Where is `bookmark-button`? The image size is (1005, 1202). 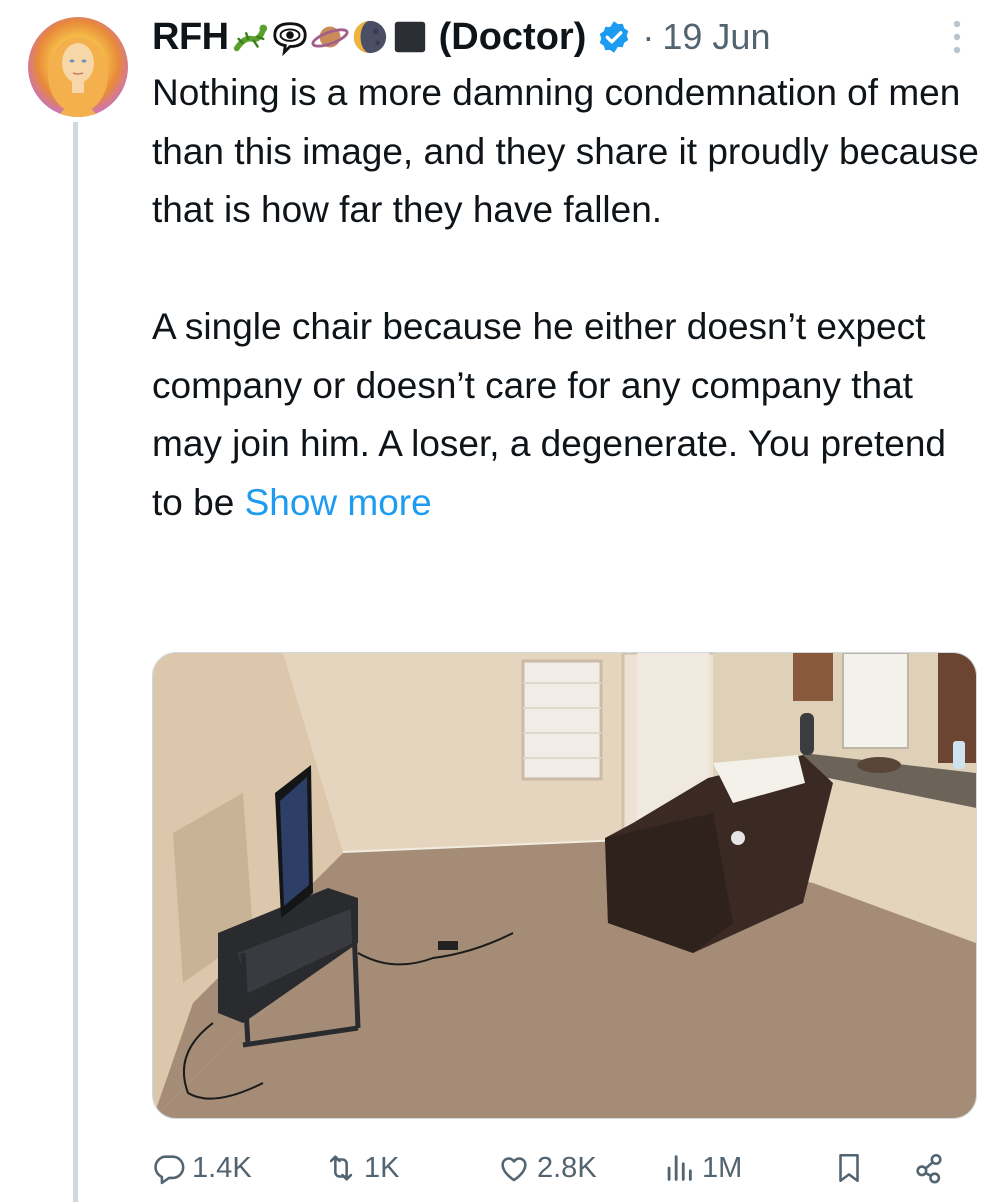
bookmark-button is located at coordinates (852, 1168).